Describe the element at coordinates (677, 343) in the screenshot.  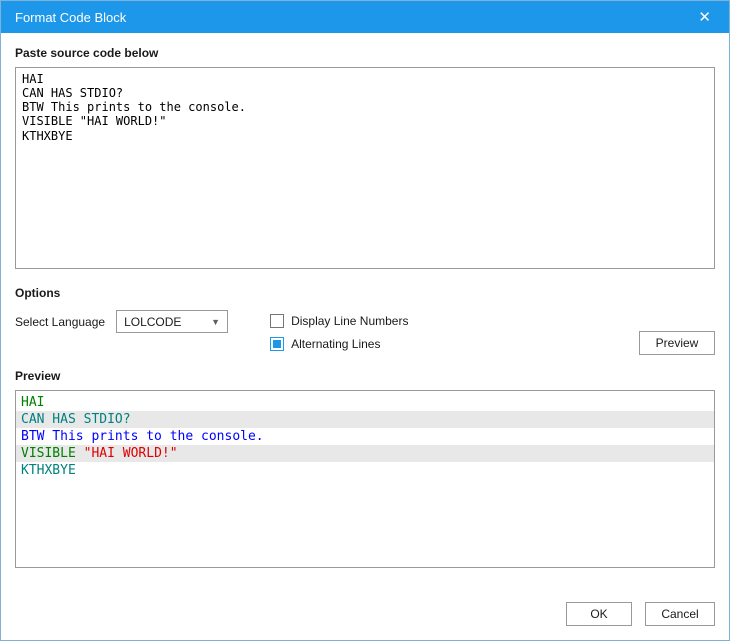
I see `preview-button: Preview` at that location.